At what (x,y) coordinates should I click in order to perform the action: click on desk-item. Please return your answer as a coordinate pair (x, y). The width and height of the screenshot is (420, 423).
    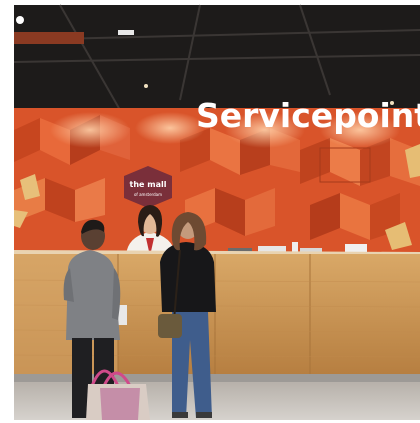
    Looking at the image, I should click on (295, 247).